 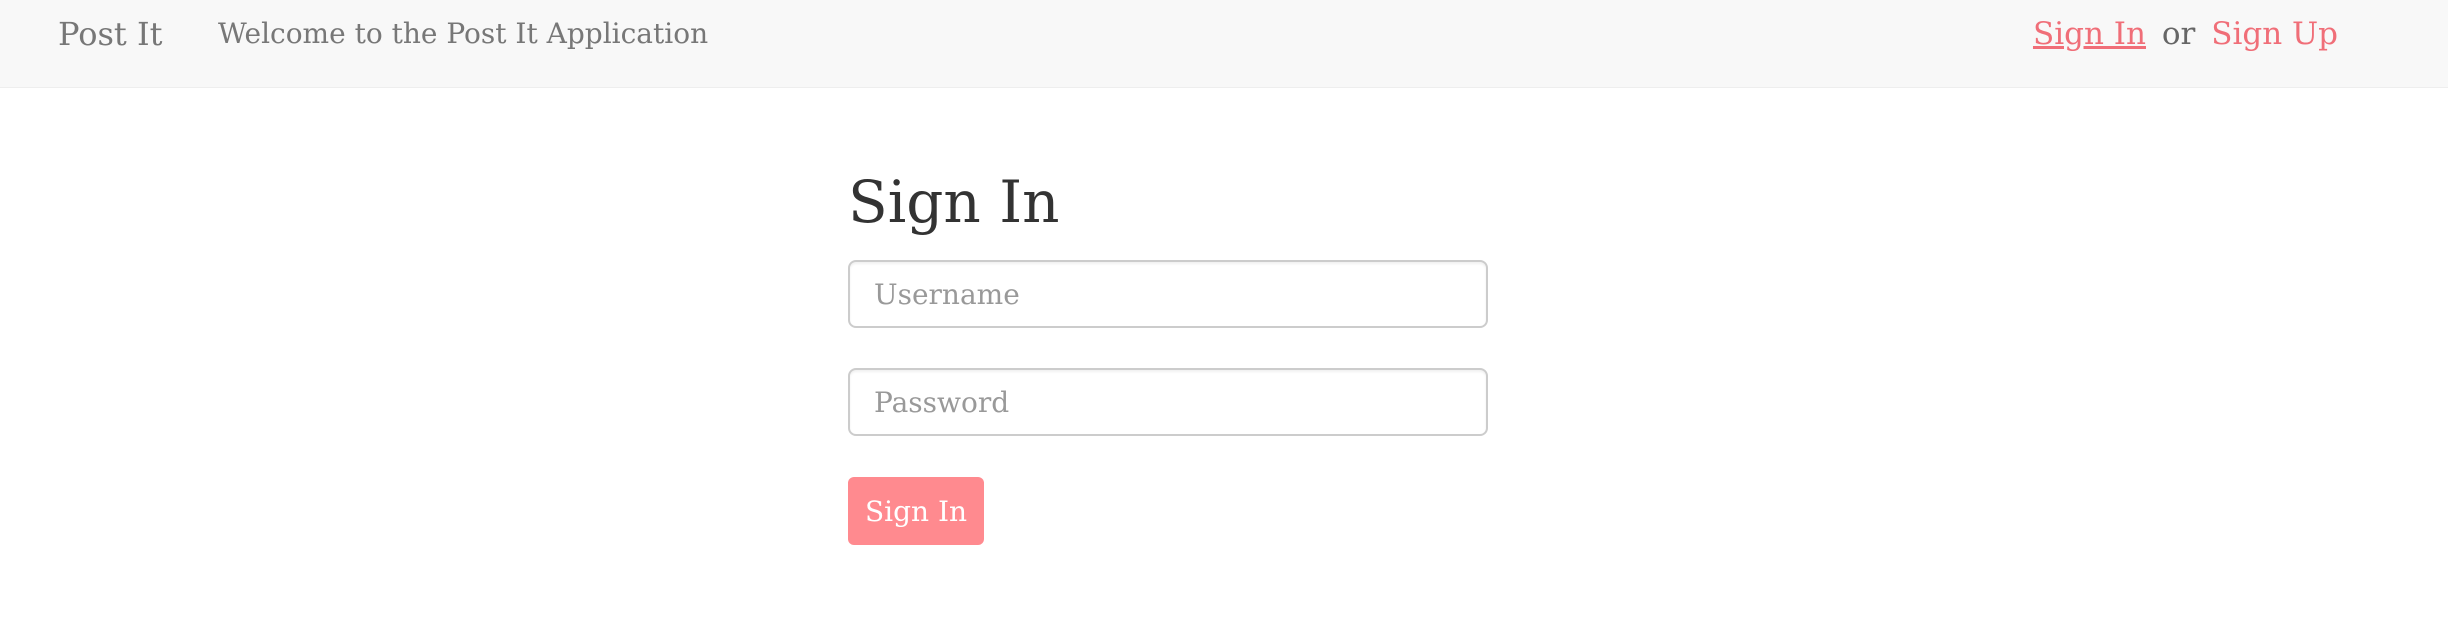 I want to click on sign-in-link: Sign In, so click(x=2089, y=34).